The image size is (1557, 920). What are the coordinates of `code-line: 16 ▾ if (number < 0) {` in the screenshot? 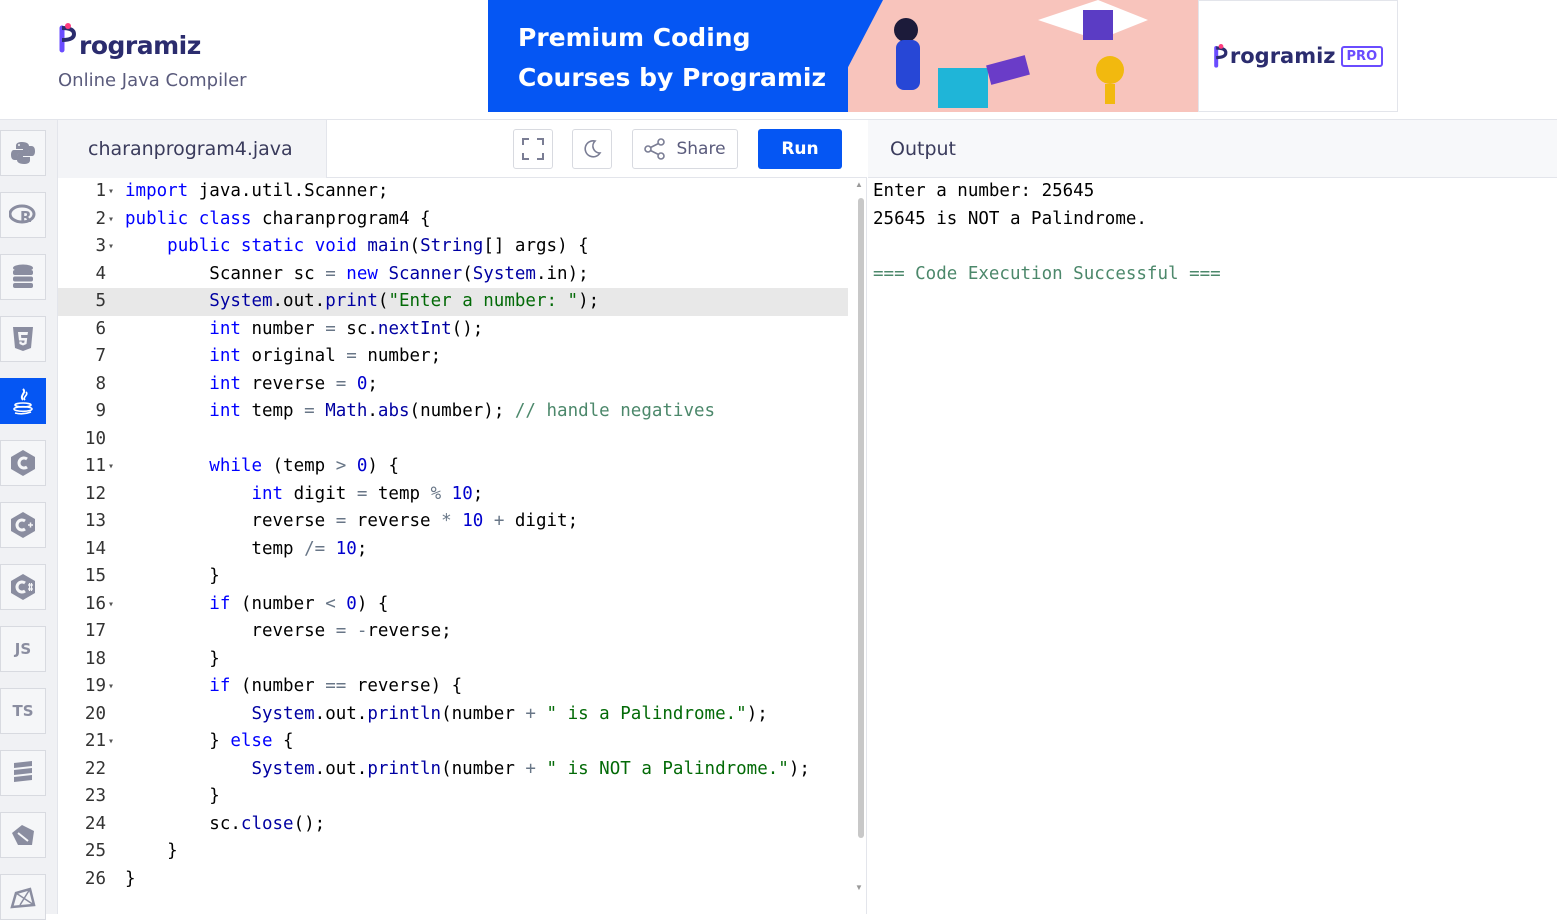 It's located at (236, 603).